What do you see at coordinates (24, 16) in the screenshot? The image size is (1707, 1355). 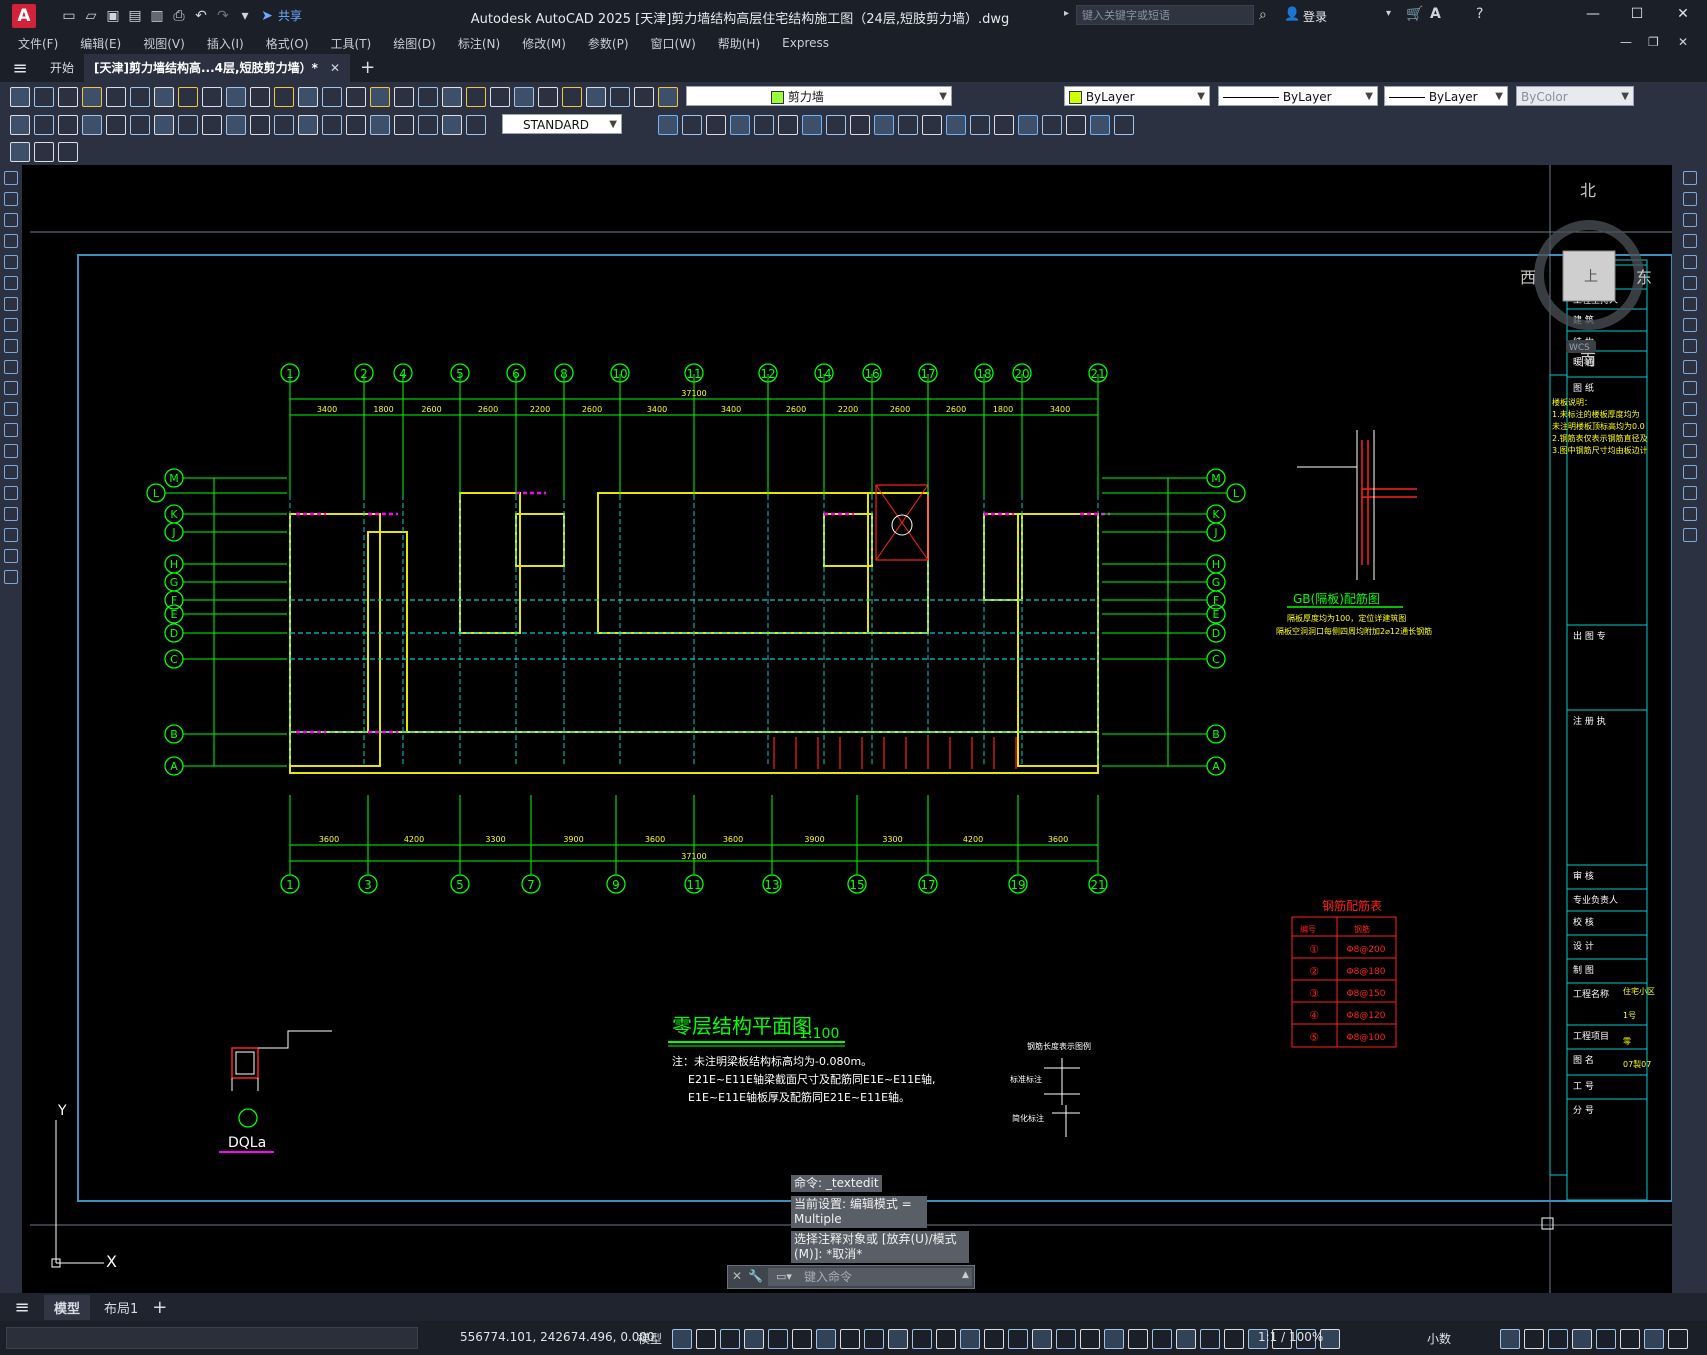 I see `app-menu-button: A` at bounding box center [24, 16].